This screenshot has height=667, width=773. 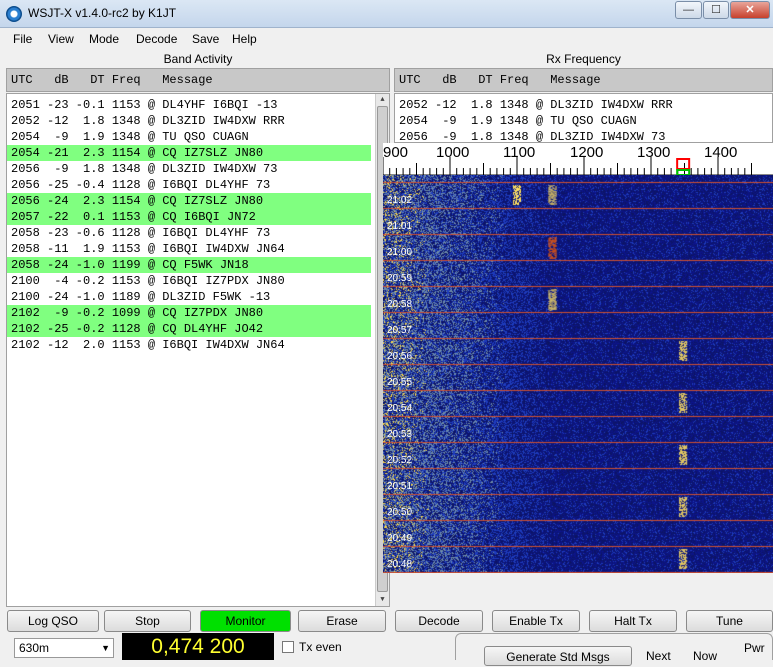 What do you see at coordinates (716, 10) in the screenshot?
I see `maximize-button: ☐` at bounding box center [716, 10].